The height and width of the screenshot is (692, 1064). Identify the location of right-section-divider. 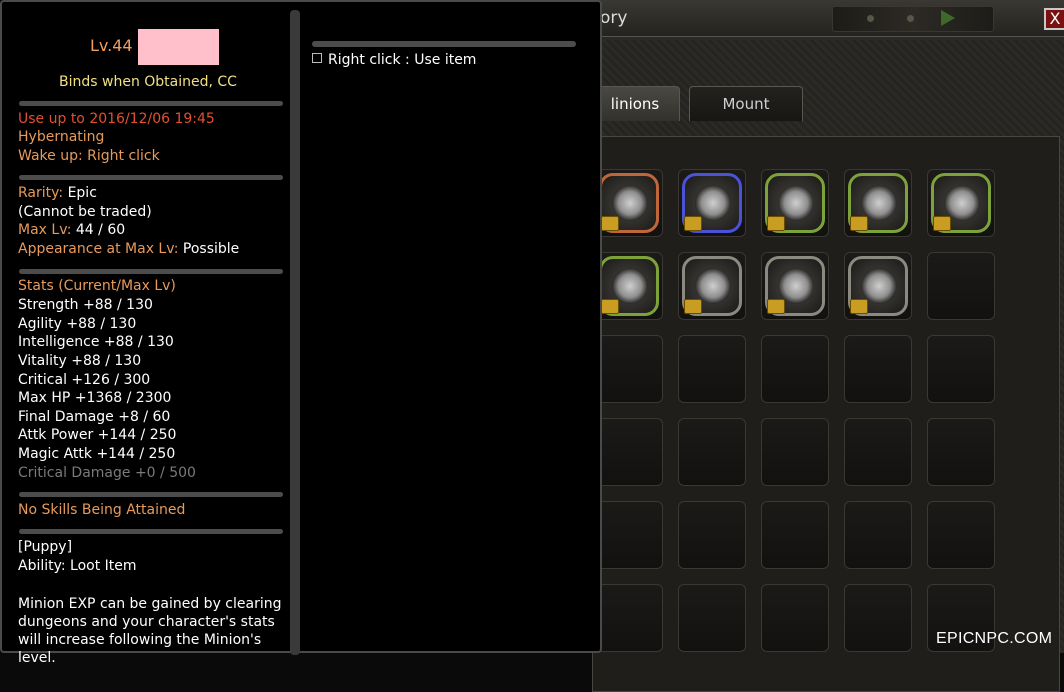
(444, 44).